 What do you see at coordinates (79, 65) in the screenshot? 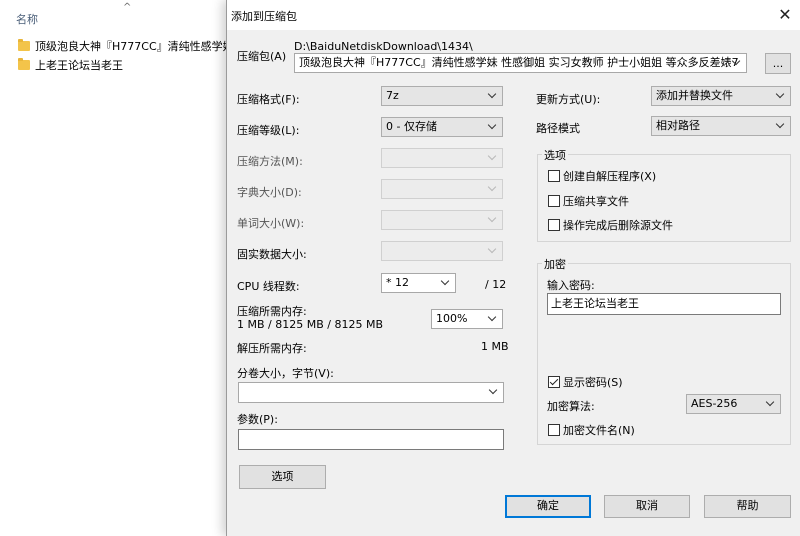
I see `file-name: 上老王论坛当老王` at bounding box center [79, 65].